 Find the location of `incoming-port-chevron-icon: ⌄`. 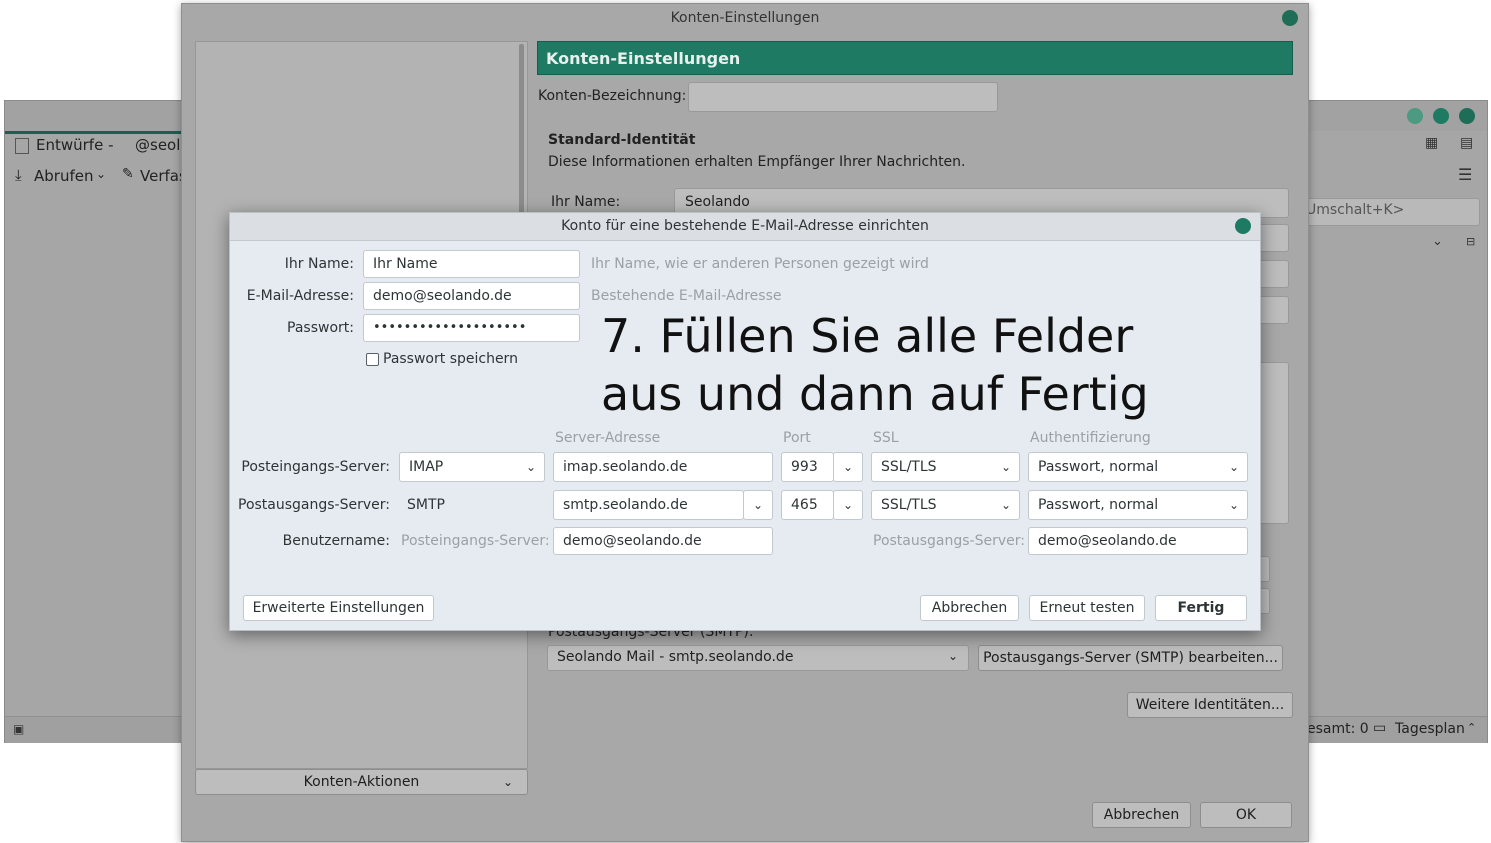

incoming-port-chevron-icon: ⌄ is located at coordinates (848, 467).